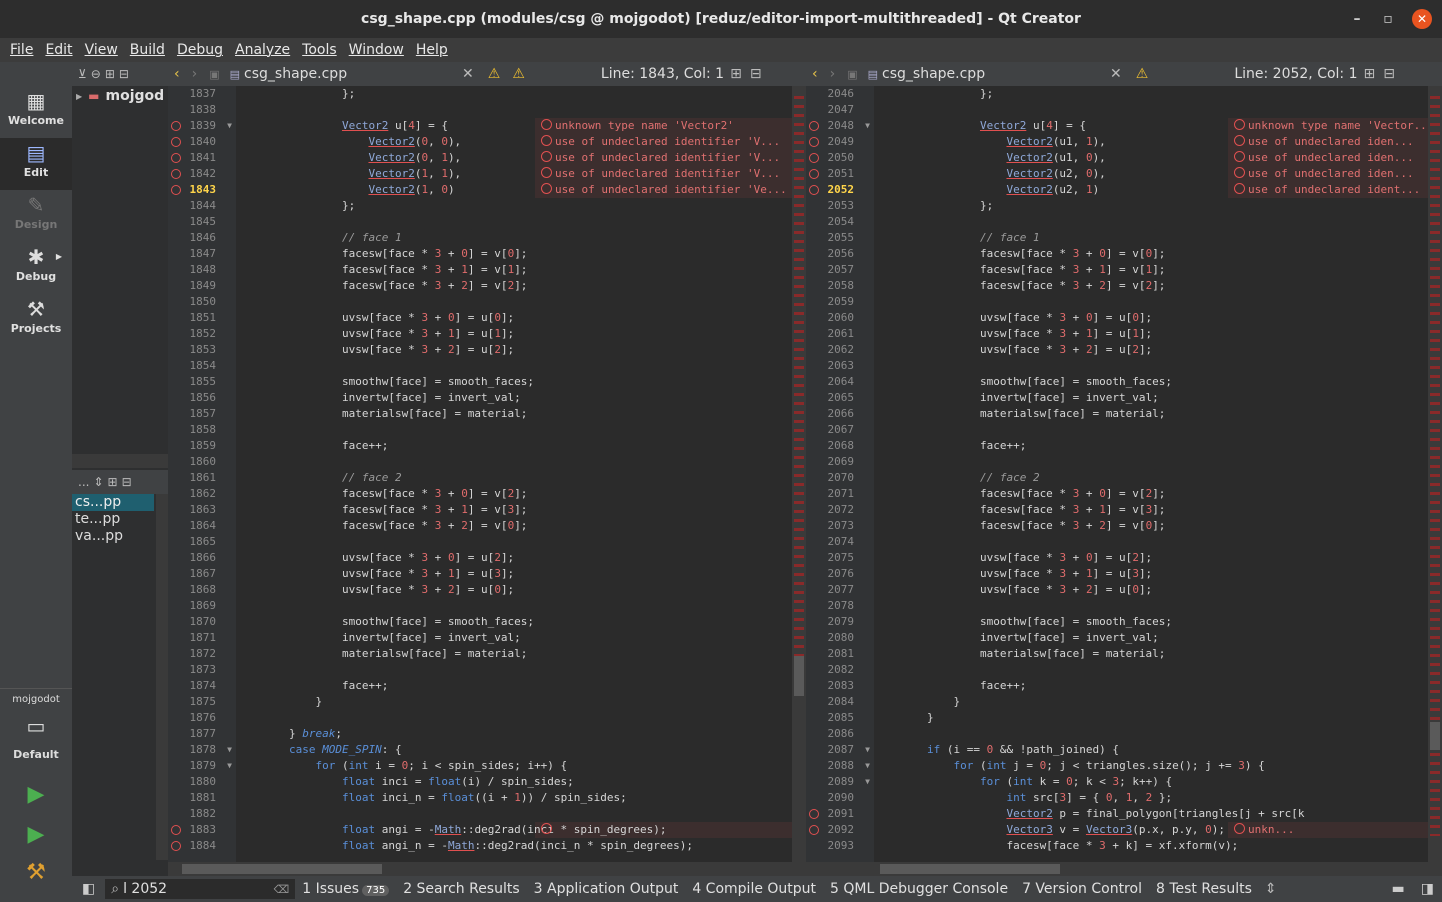 Image resolution: width=1442 pixels, height=902 pixels. Describe the element at coordinates (202, 750) in the screenshot. I see `line-number: 1878 ▼` at that location.